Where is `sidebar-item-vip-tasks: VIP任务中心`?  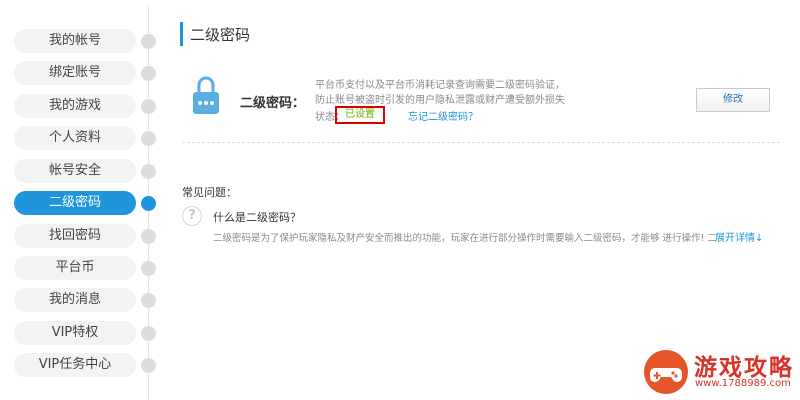
sidebar-item-vip-tasks: VIP任务中心 is located at coordinates (75, 365).